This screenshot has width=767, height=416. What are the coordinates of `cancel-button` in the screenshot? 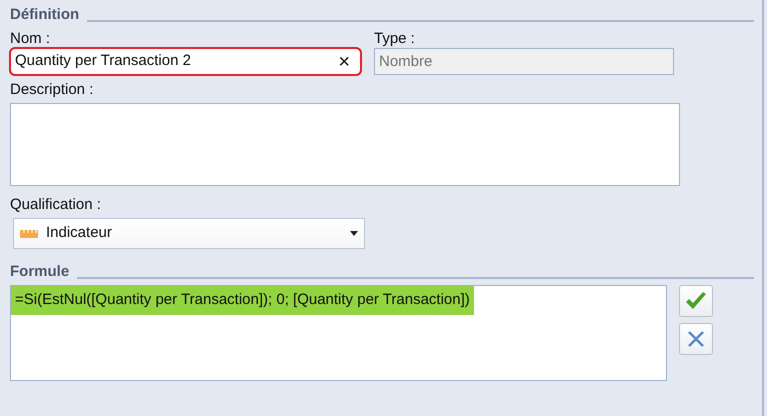 It's located at (696, 339).